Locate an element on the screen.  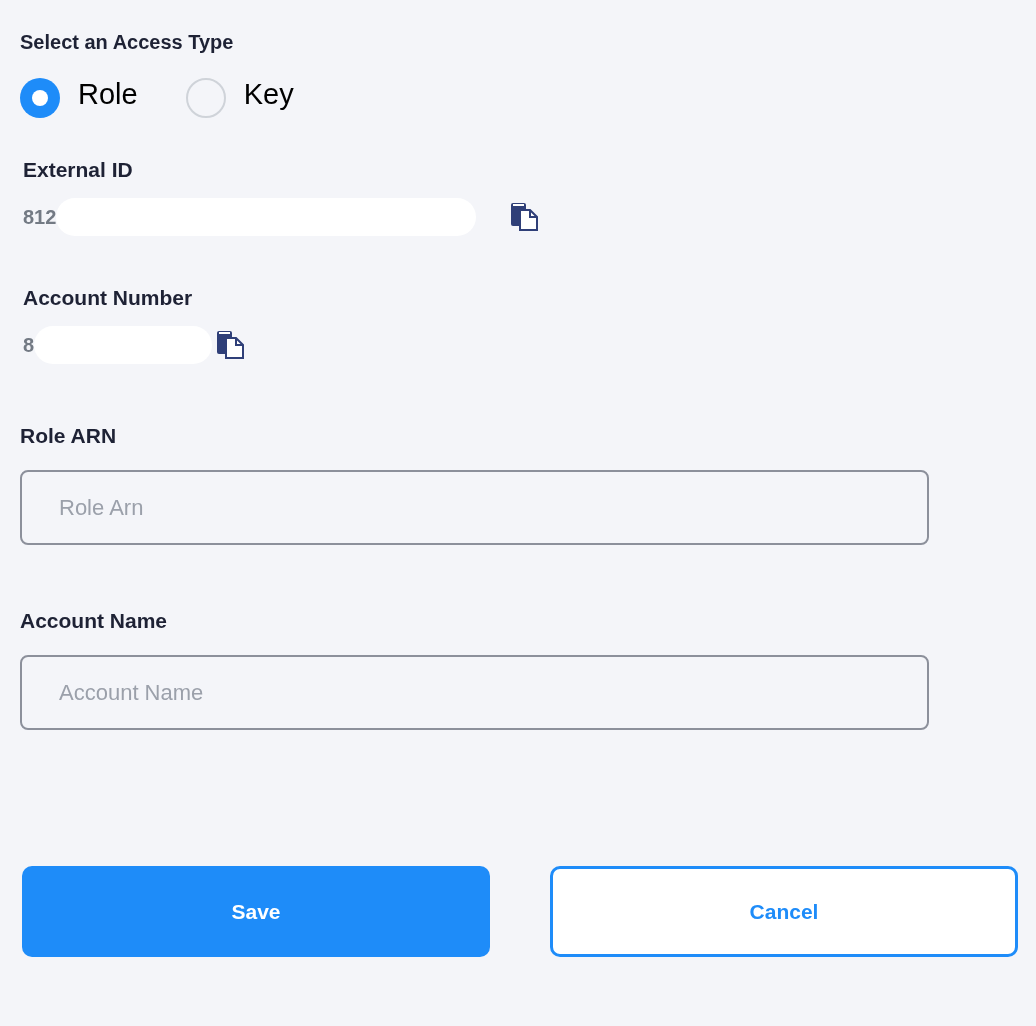
field-label: External ID is located at coordinates (78, 170).